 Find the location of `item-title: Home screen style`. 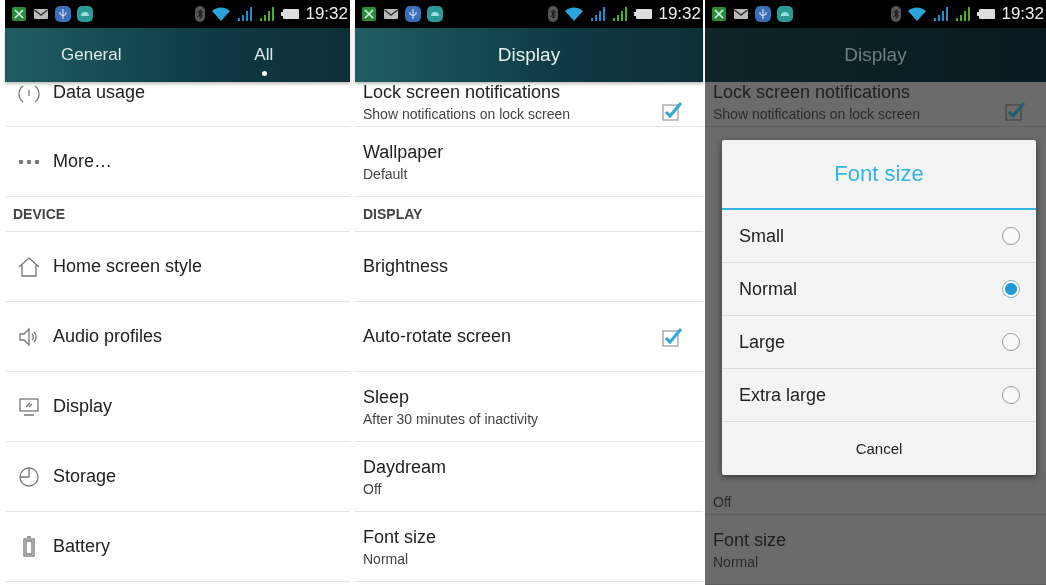

item-title: Home screen style is located at coordinates (128, 266).